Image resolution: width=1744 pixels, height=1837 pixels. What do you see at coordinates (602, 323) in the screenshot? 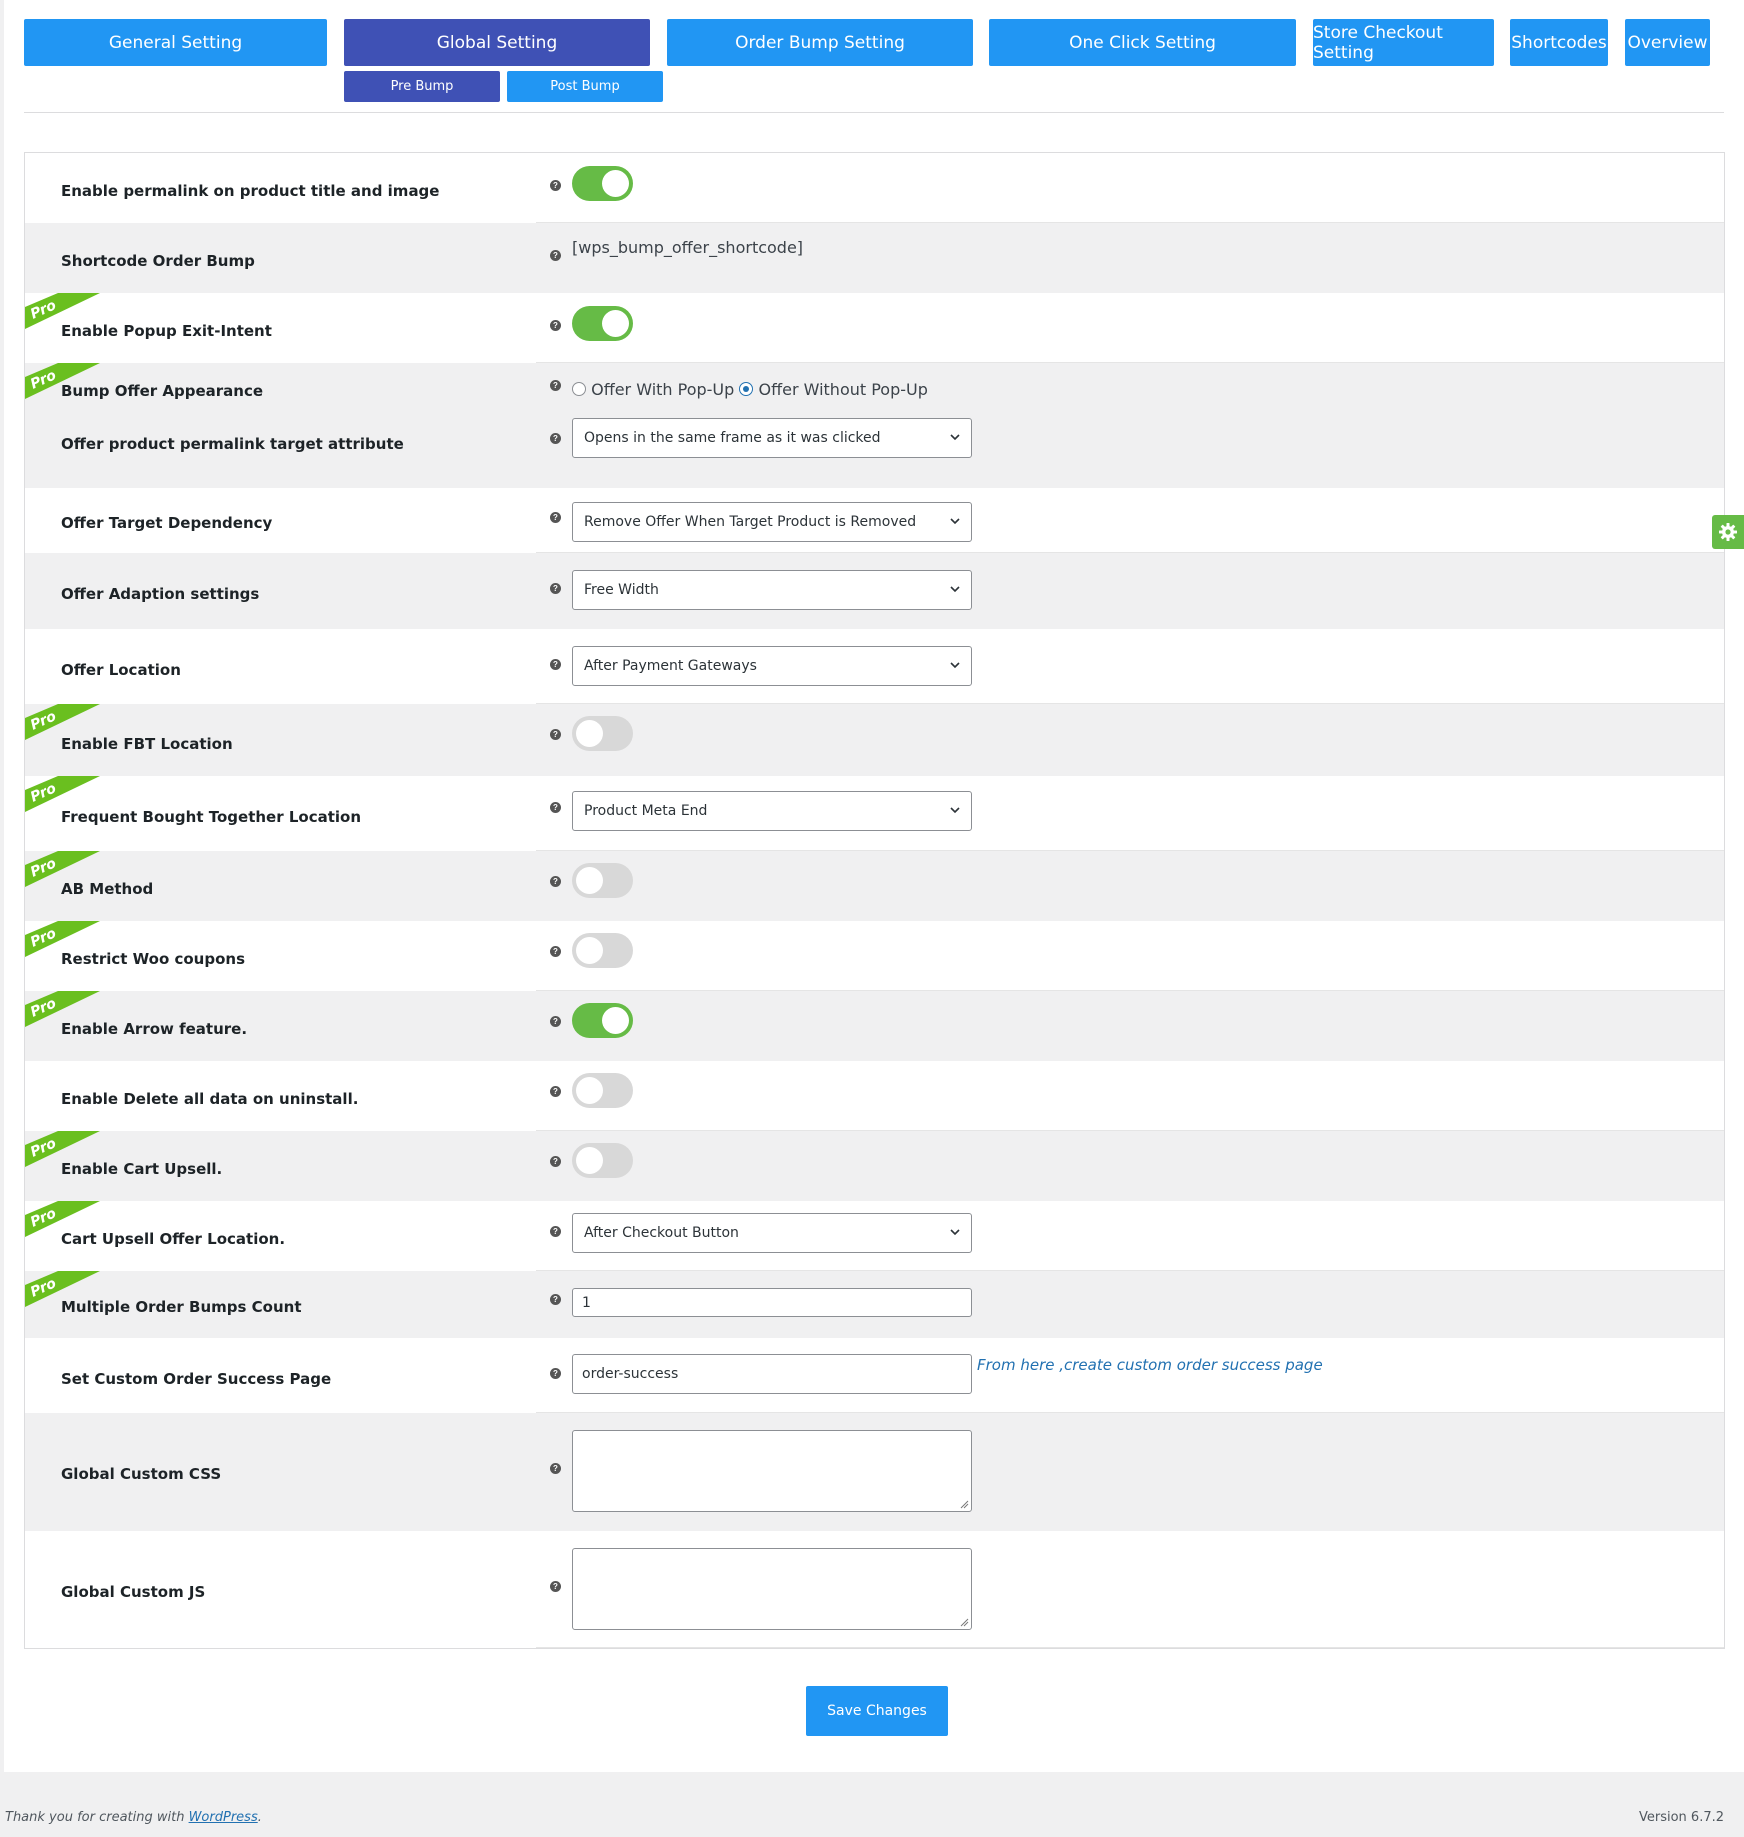
I see `popup-exit-intent-toggle` at bounding box center [602, 323].